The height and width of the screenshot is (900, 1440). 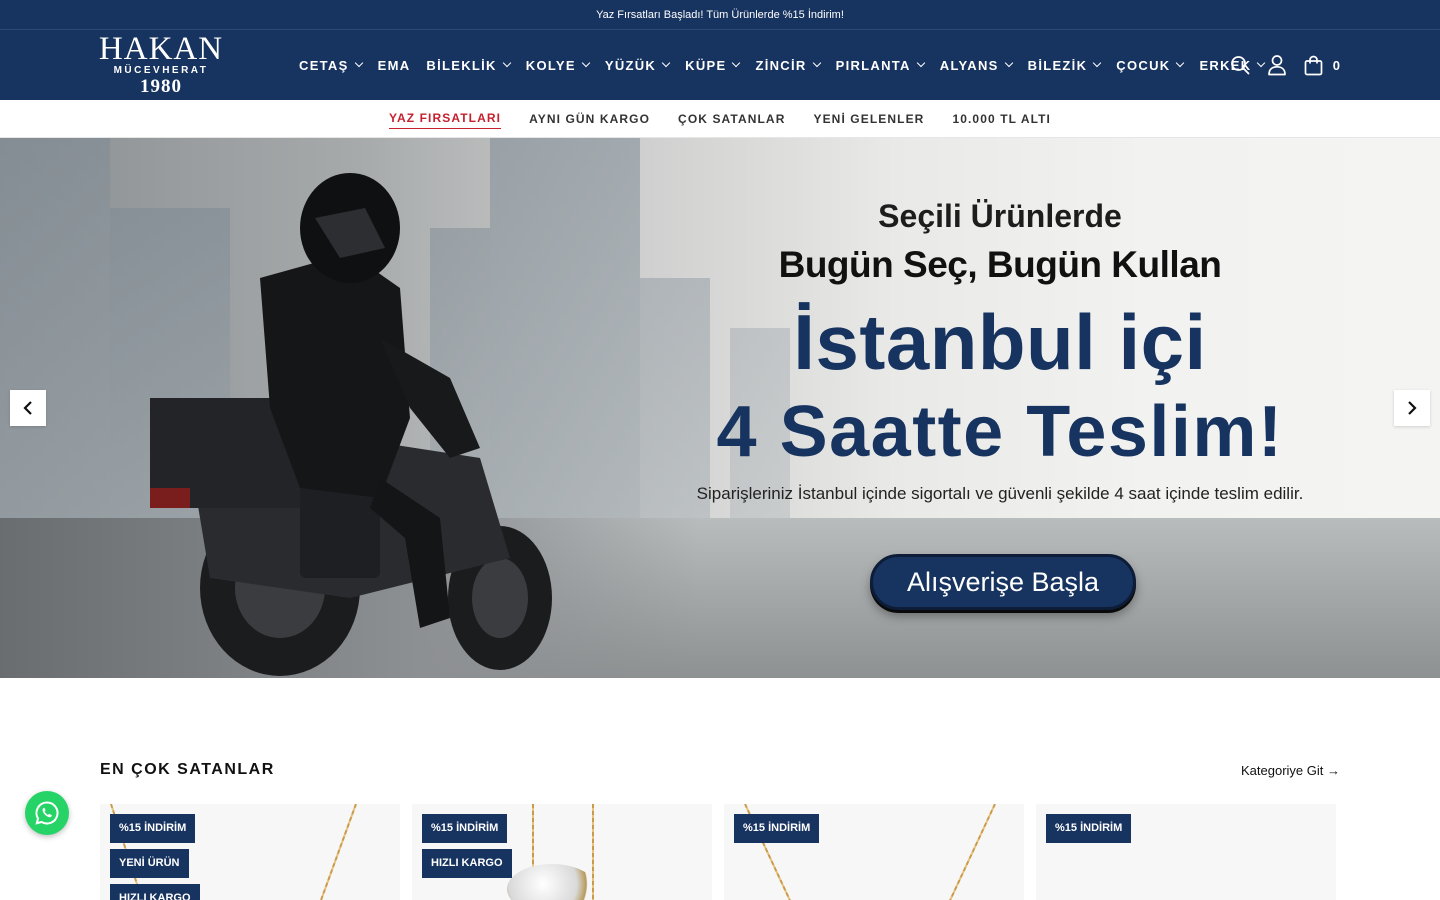 I want to click on hero-line-2: Bugün Seç, Bugün Kullan, so click(x=1000, y=264).